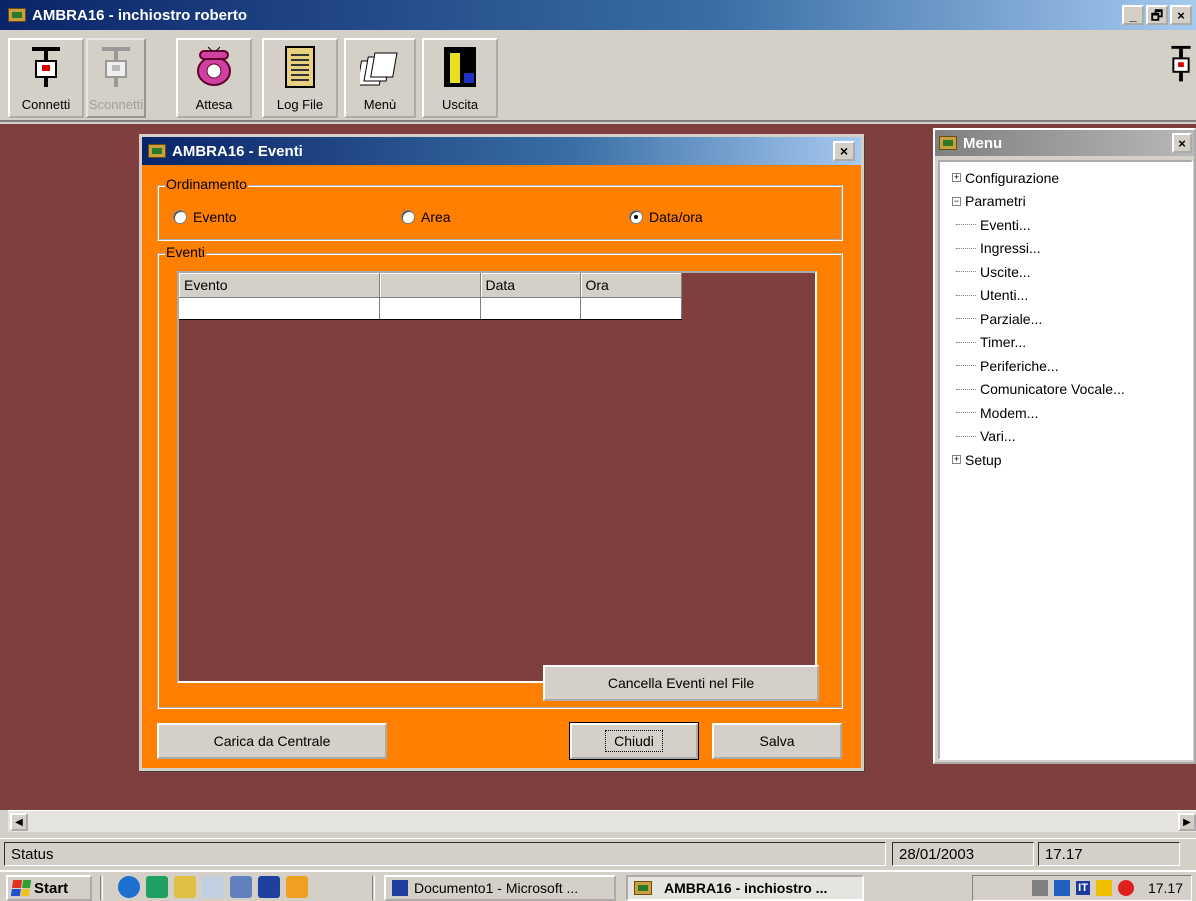 The image size is (1196, 901). I want to click on ambra-task-icon, so click(643, 888).